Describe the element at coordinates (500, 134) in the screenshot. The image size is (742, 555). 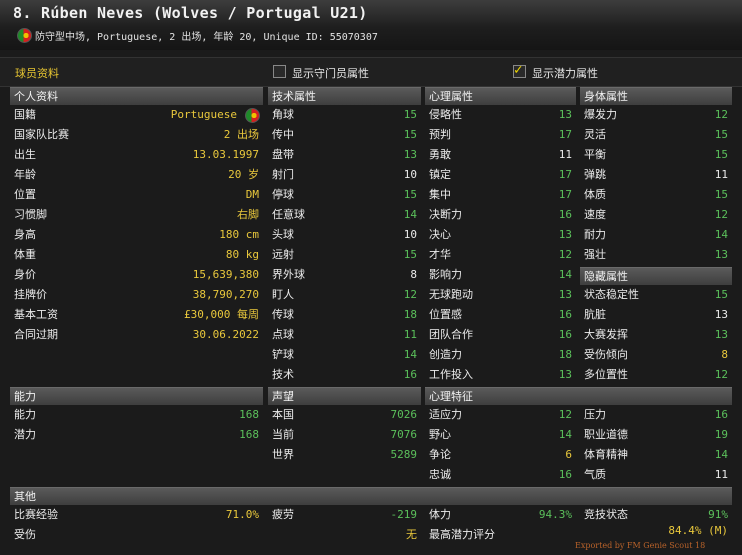
I see `list-item: 预判 17` at that location.